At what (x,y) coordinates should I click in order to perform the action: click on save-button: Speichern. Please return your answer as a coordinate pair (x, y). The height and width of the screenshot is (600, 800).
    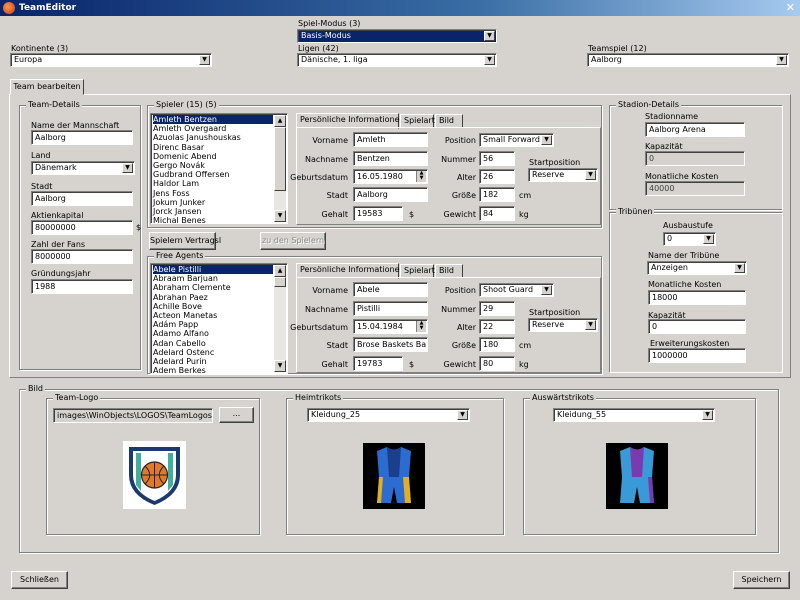
    Looking at the image, I should click on (761, 580).